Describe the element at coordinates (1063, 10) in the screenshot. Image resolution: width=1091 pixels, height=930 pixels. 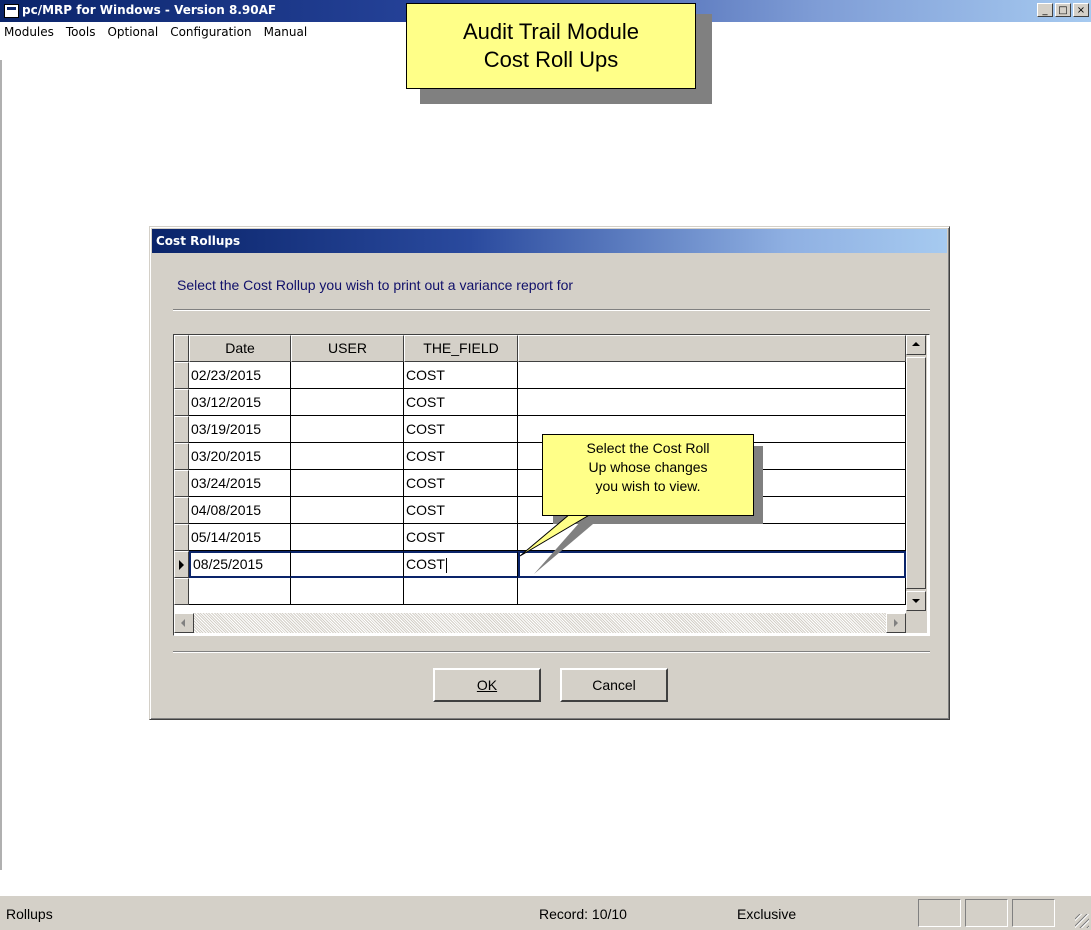
I see `maximize-button: □` at that location.